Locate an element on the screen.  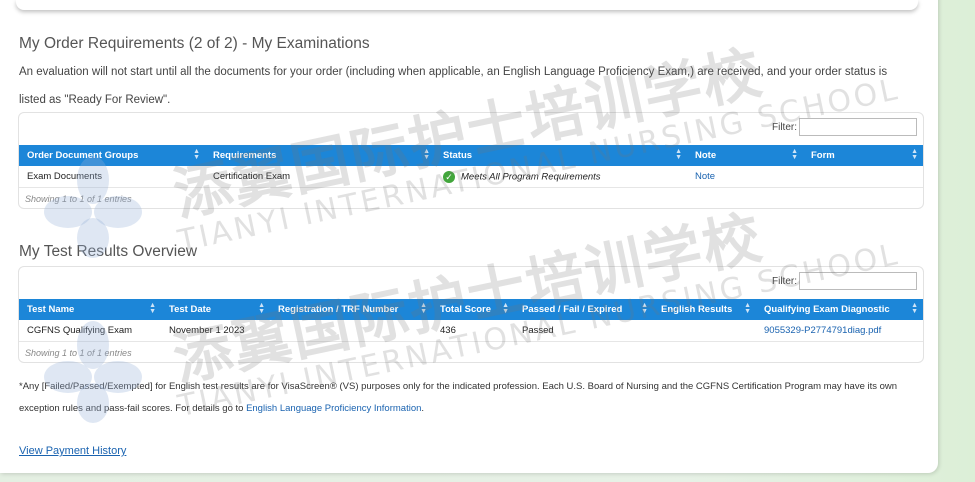
test-results-title: My Test Results Overview is located at coordinates (108, 251).